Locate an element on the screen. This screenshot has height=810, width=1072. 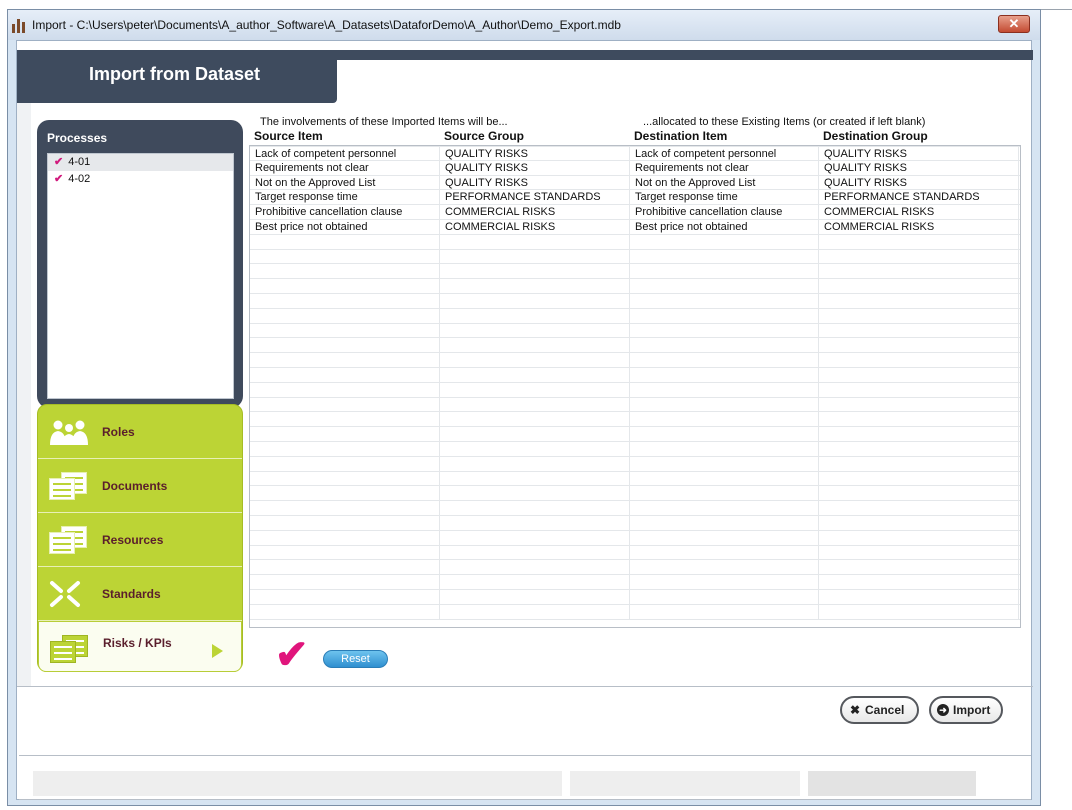
table-cell: Target response time is located at coordinates (724, 198).